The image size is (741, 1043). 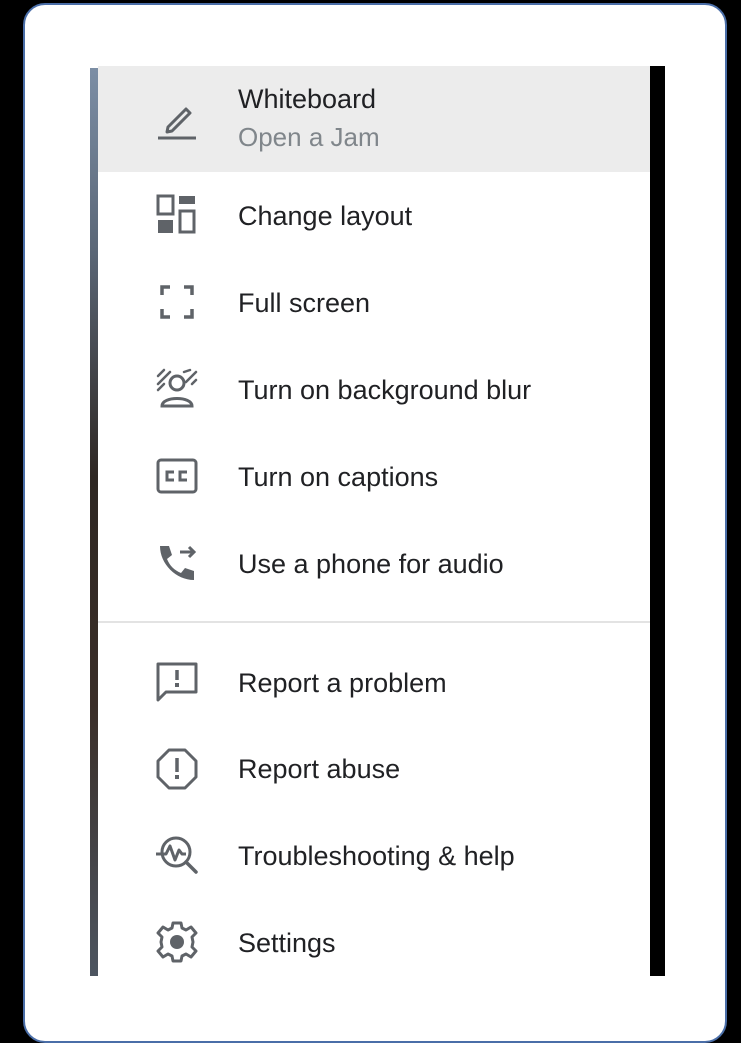 I want to click on menu-divider, so click(x=374, y=622).